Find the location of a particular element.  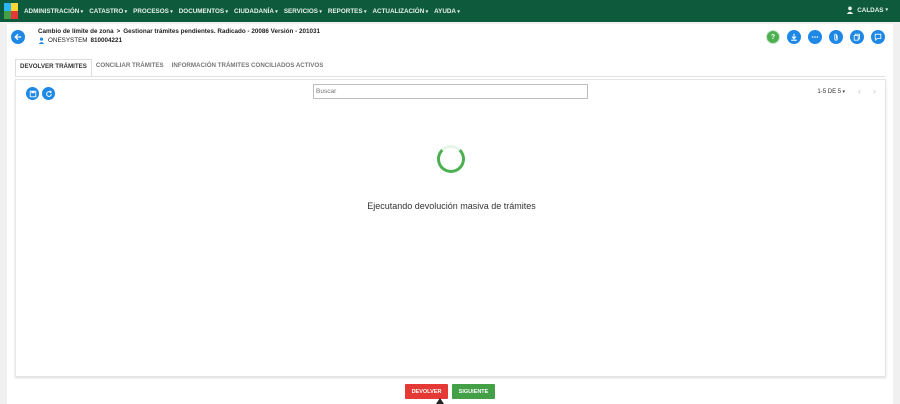

help-icon: ? is located at coordinates (773, 37).